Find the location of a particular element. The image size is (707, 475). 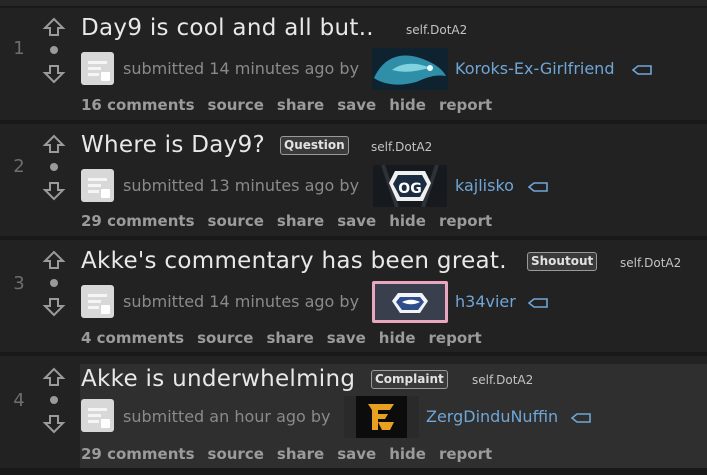

post-author-link: ZergDinduNuffin is located at coordinates (492, 416).